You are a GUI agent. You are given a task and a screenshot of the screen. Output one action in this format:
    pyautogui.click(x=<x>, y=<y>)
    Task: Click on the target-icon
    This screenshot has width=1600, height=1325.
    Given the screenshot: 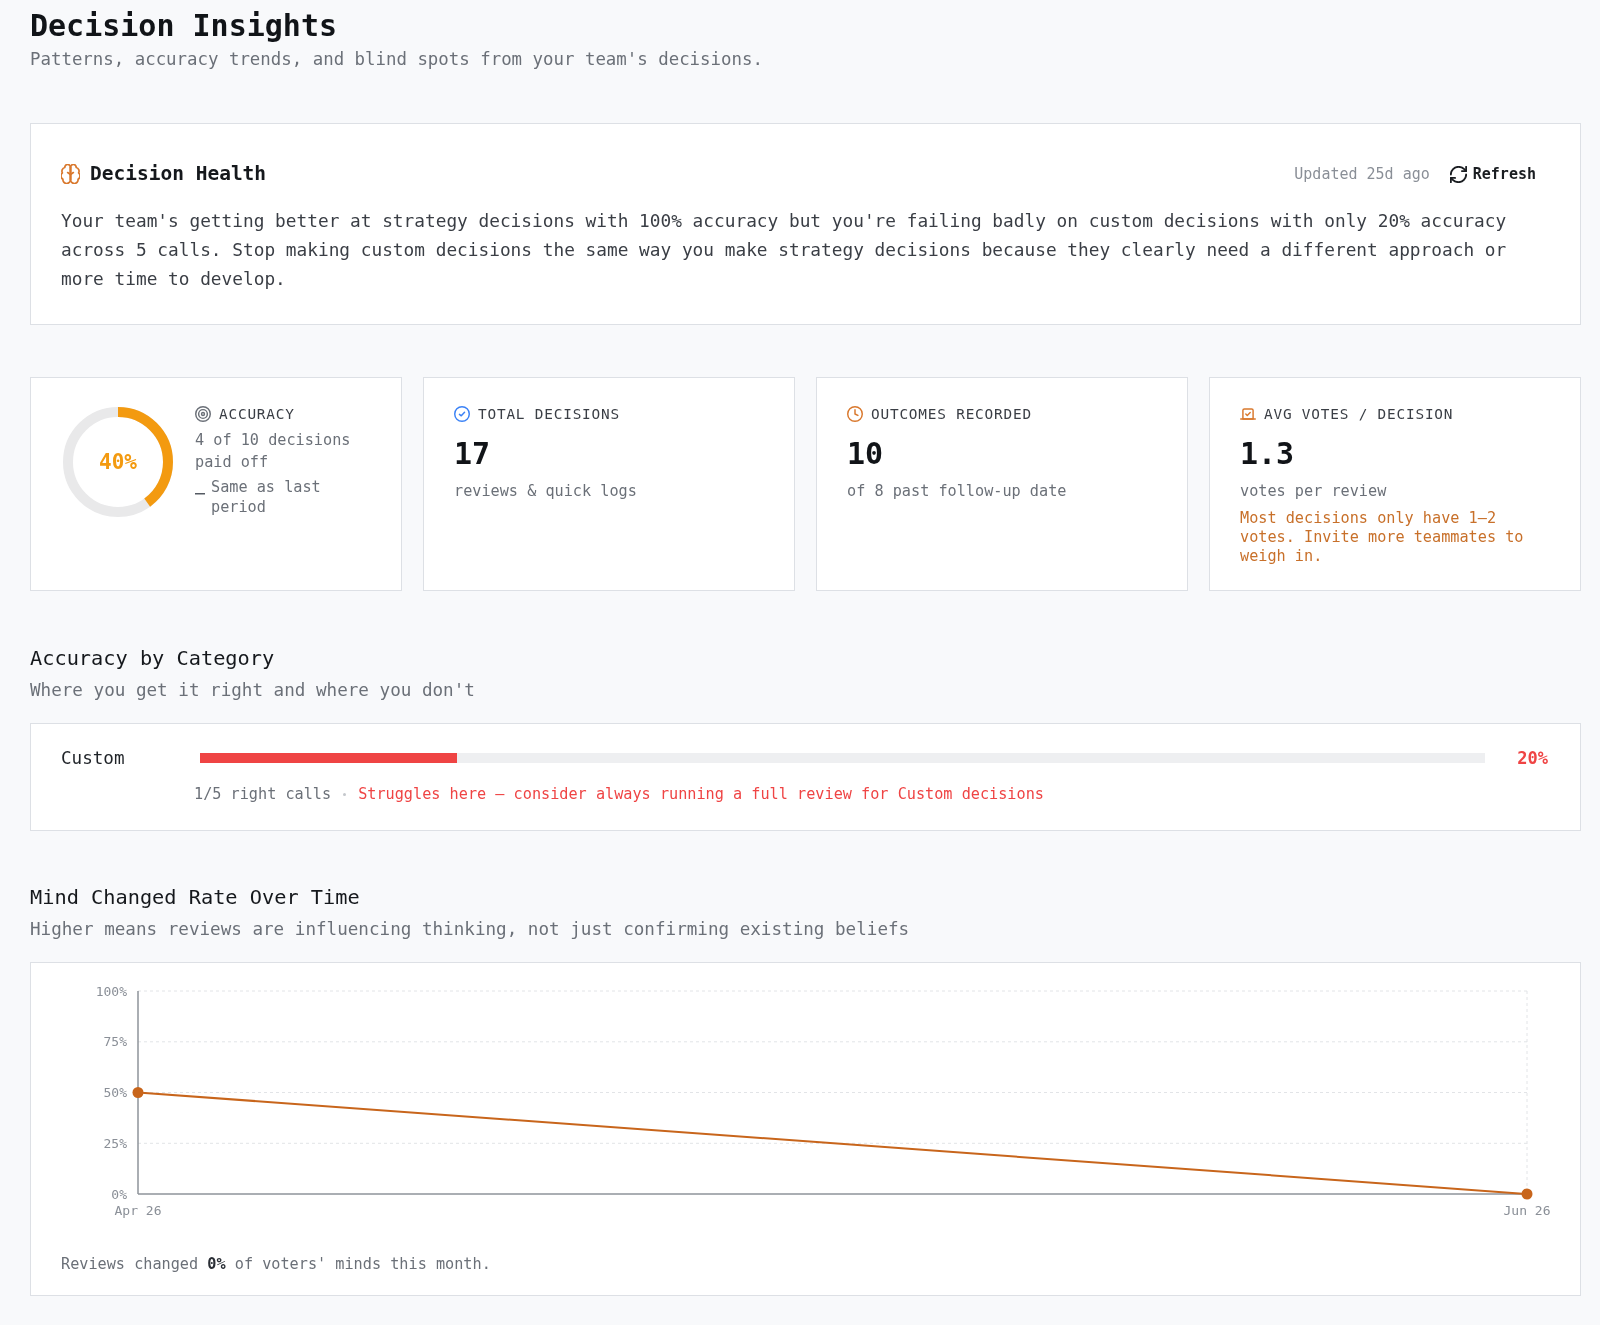 What is the action you would take?
    pyautogui.click(x=203, y=414)
    